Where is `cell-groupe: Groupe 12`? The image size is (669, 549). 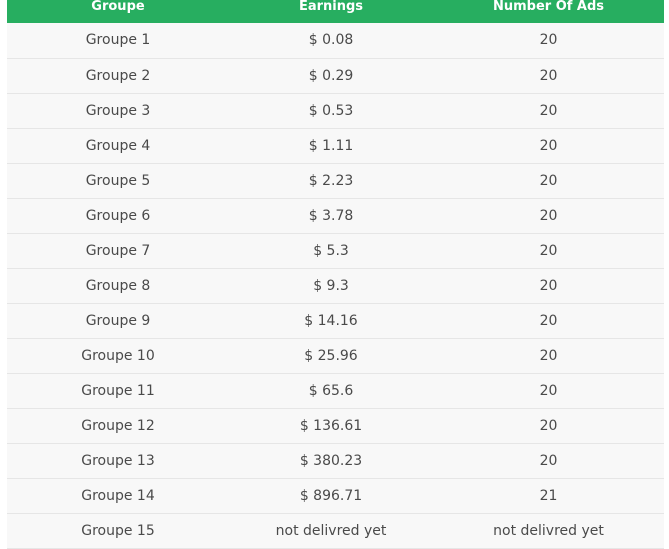
cell-groupe: Groupe 12 is located at coordinates (118, 425).